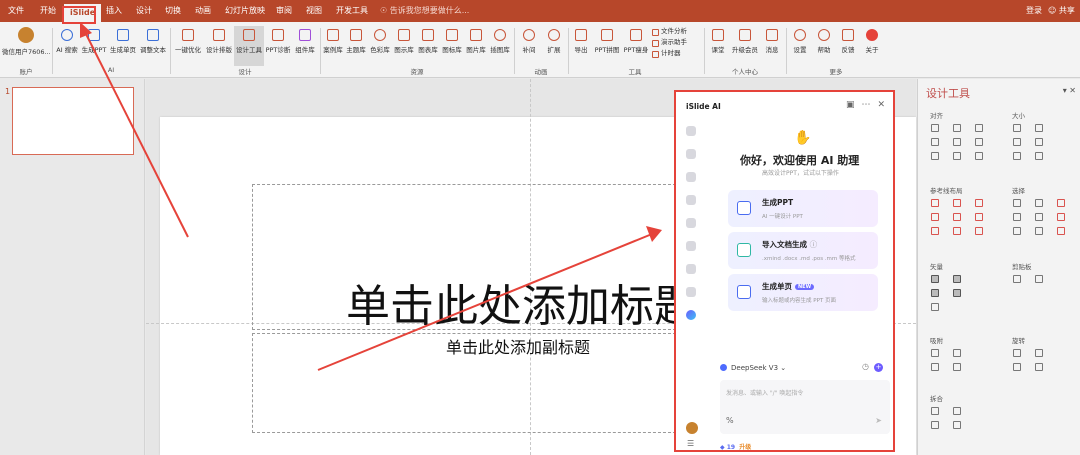  Describe the element at coordinates (1017, 279) in the screenshot. I see `copy-icon` at that location.